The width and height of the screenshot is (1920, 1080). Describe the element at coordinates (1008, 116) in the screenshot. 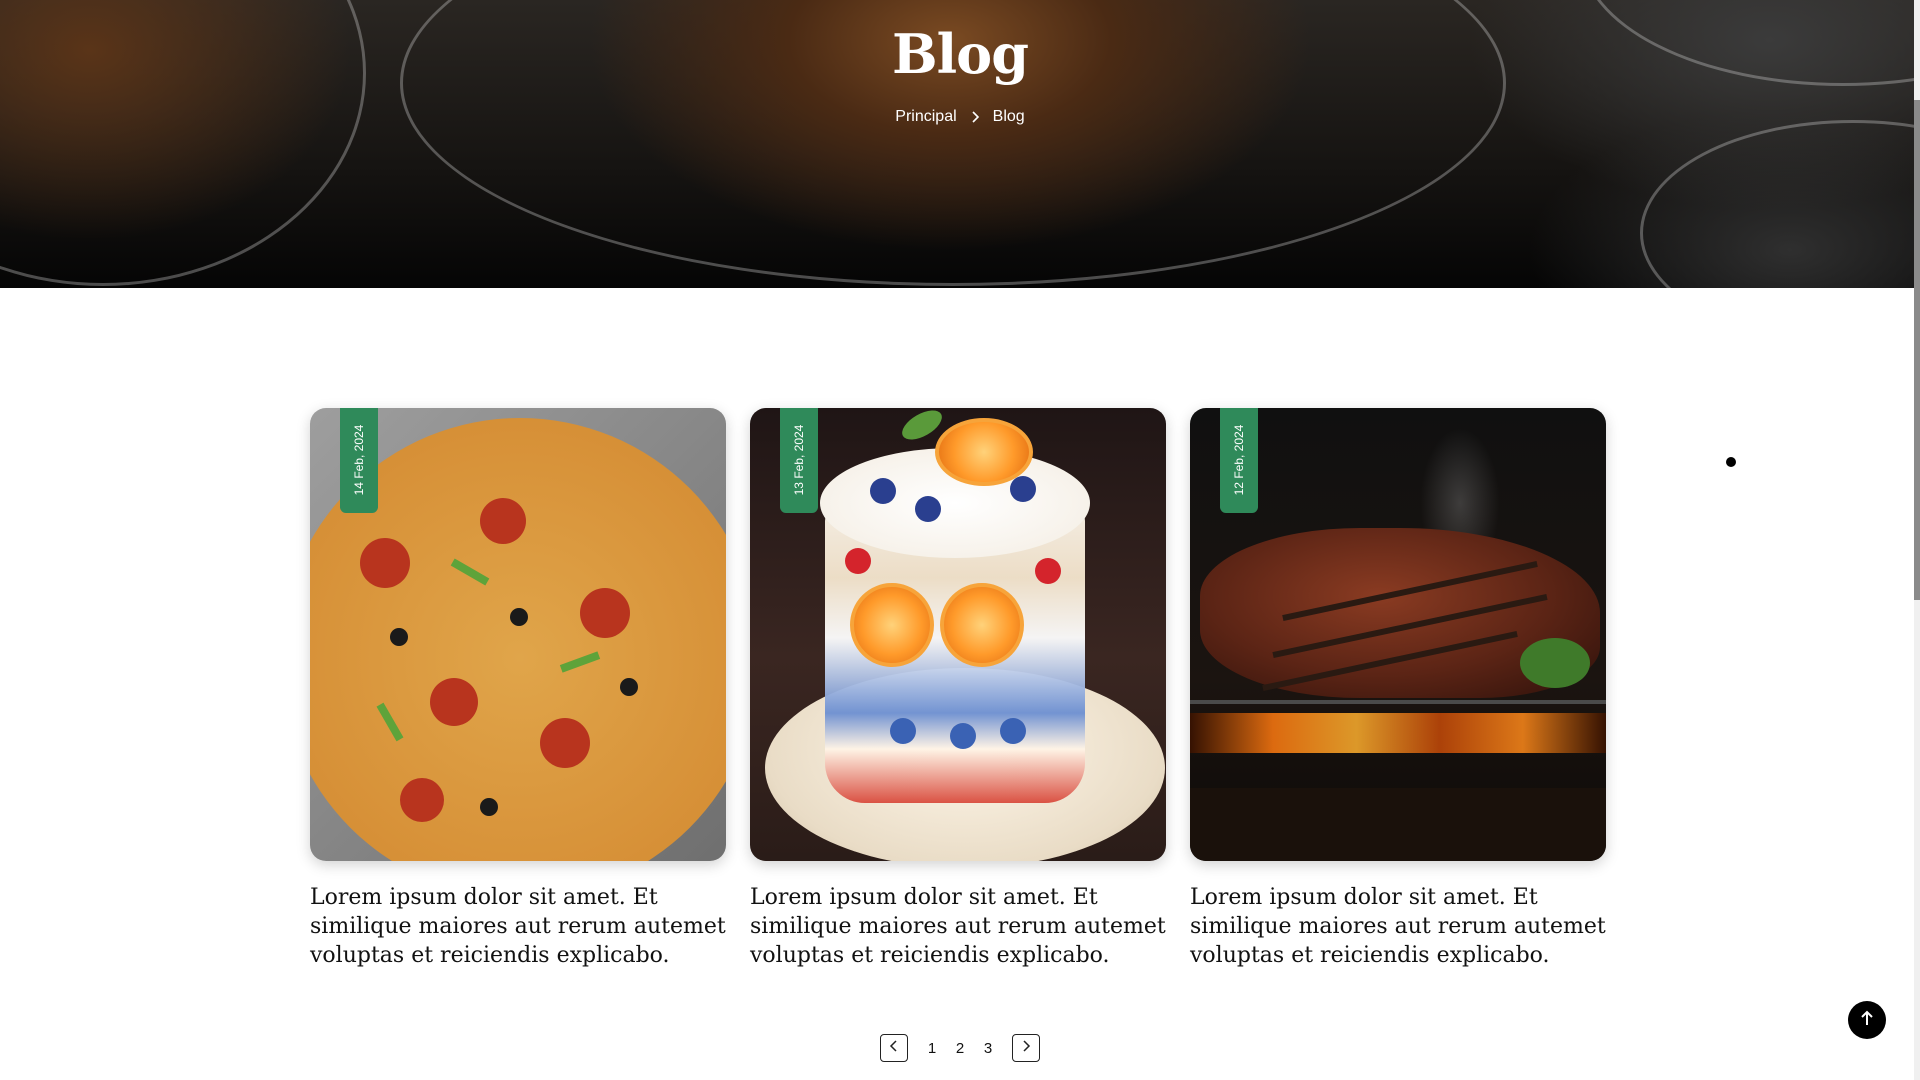

I see `breadcrumb-current: Blog` at that location.